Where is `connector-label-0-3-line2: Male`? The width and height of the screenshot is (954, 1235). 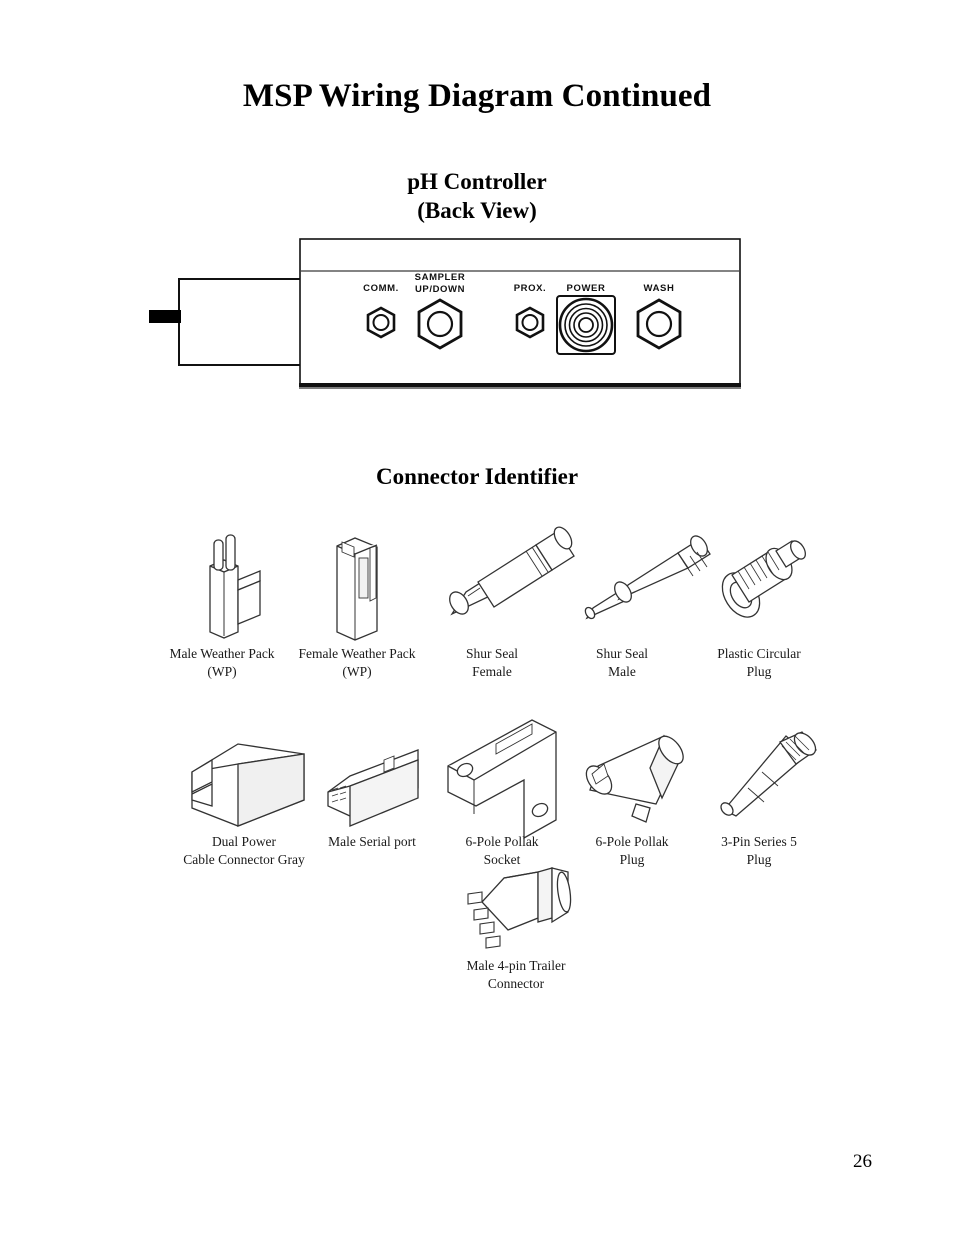
connector-label-0-3-line2: Male is located at coordinates (622, 671).